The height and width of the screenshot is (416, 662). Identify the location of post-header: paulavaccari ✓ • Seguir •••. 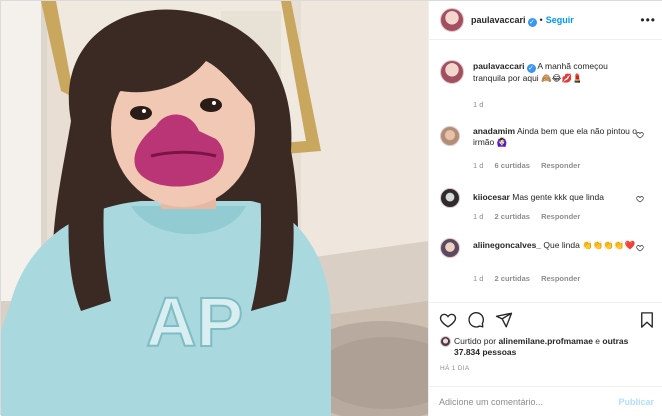
(545, 20).